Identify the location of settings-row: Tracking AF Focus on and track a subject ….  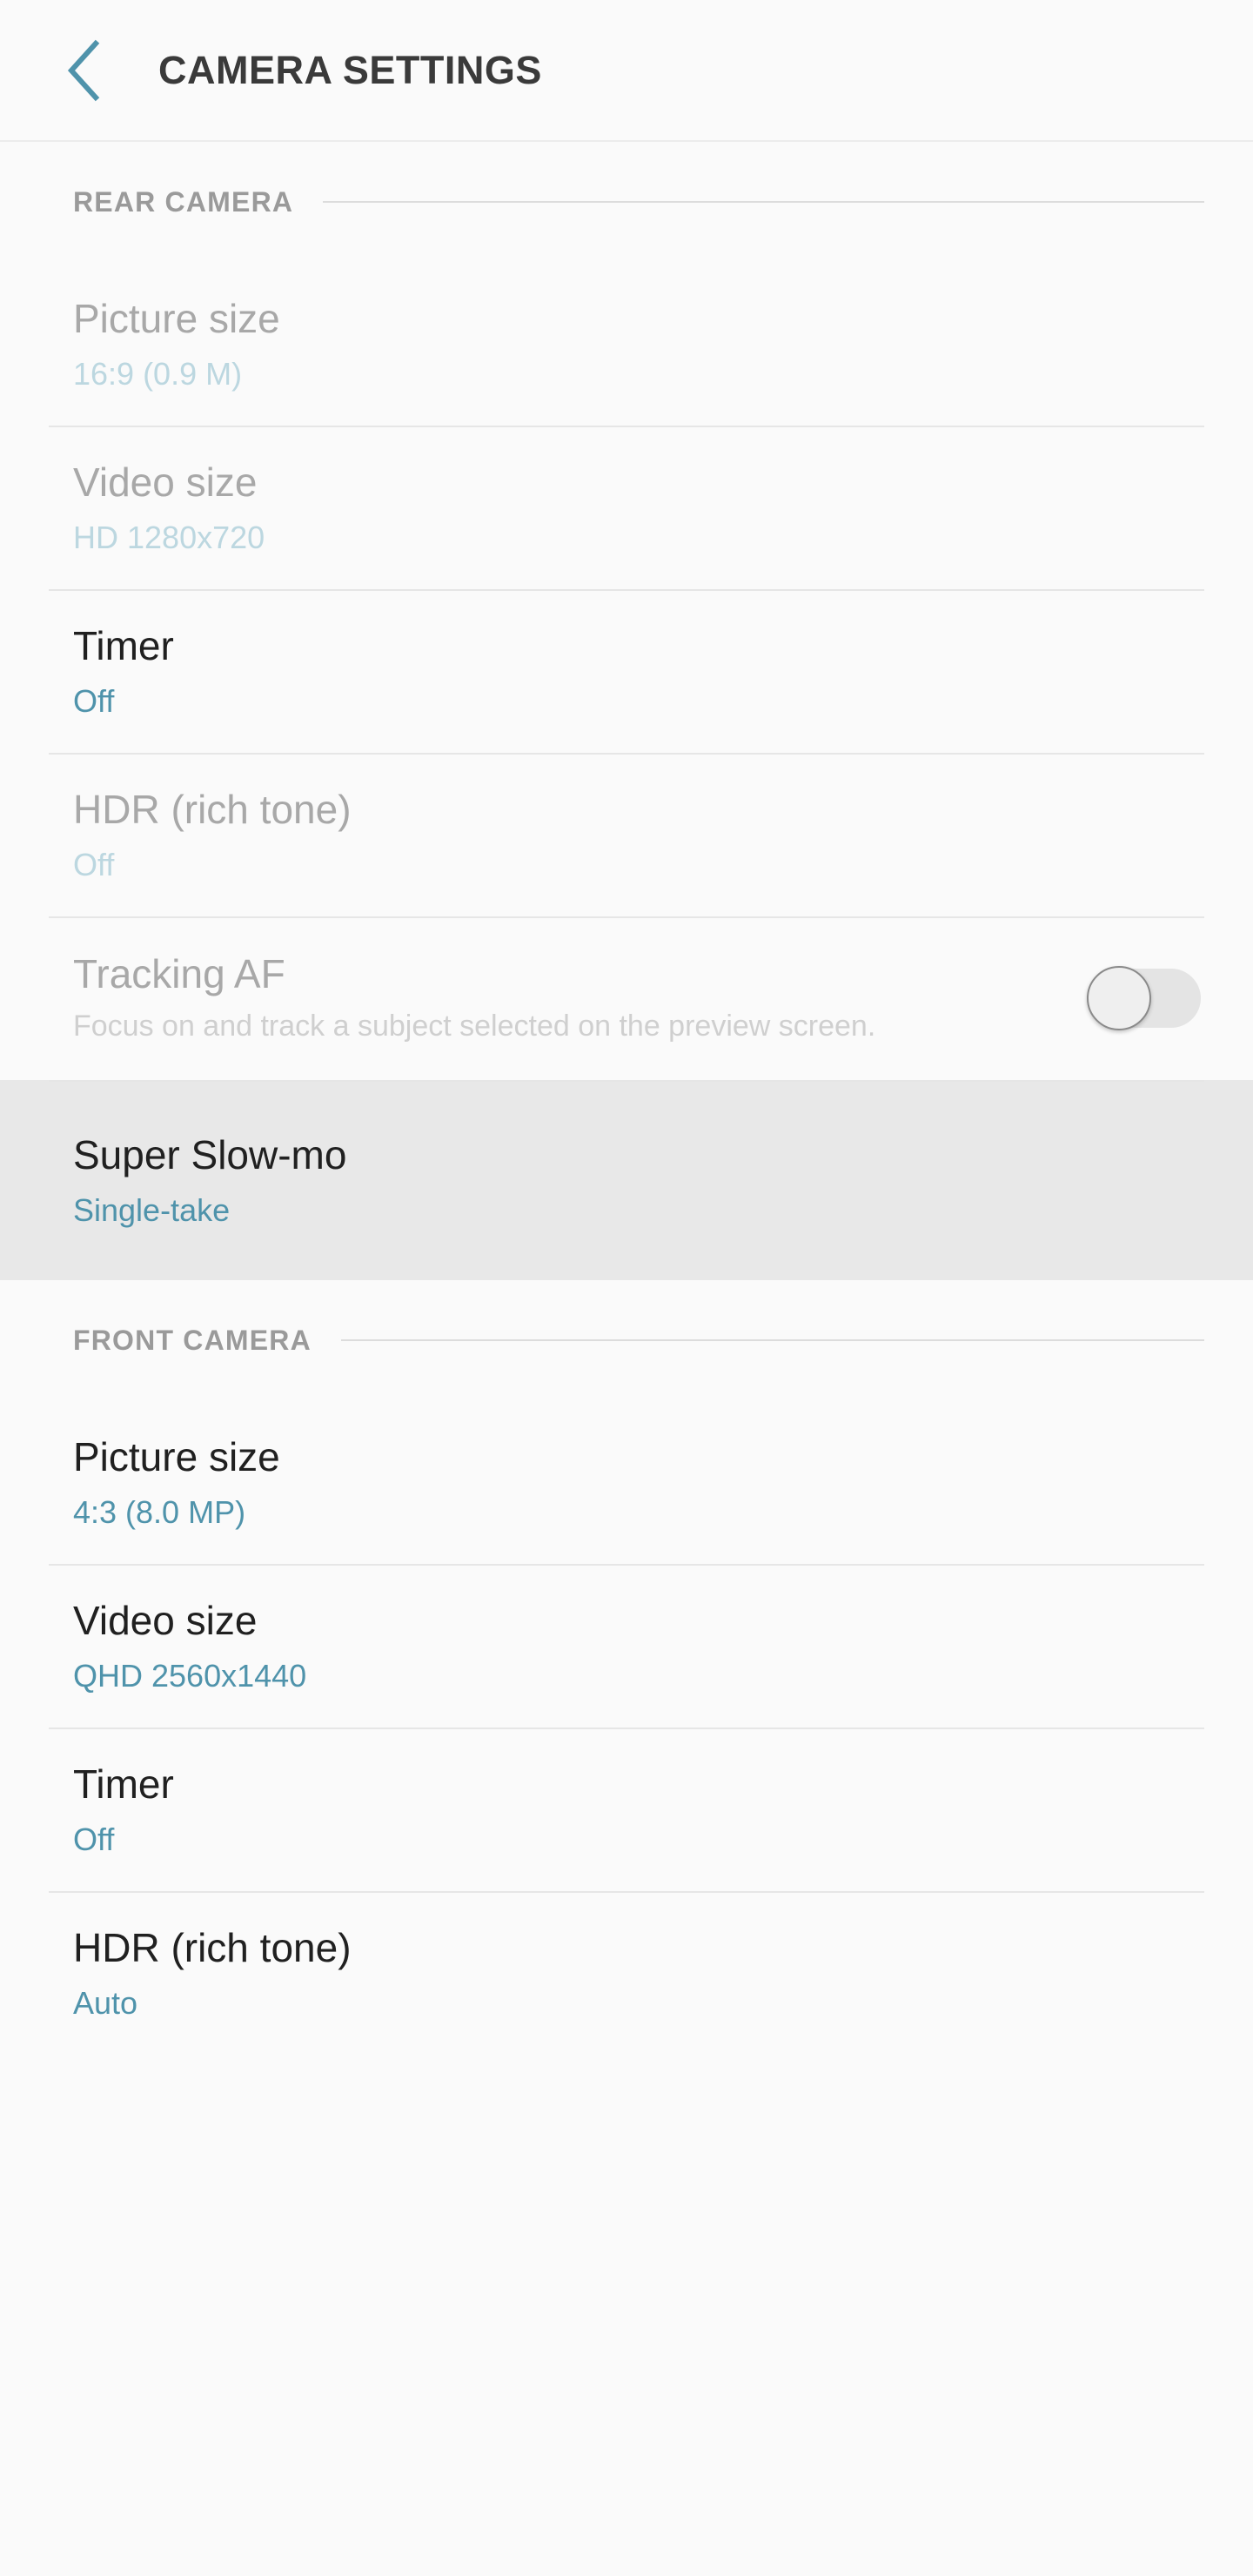
(626, 998).